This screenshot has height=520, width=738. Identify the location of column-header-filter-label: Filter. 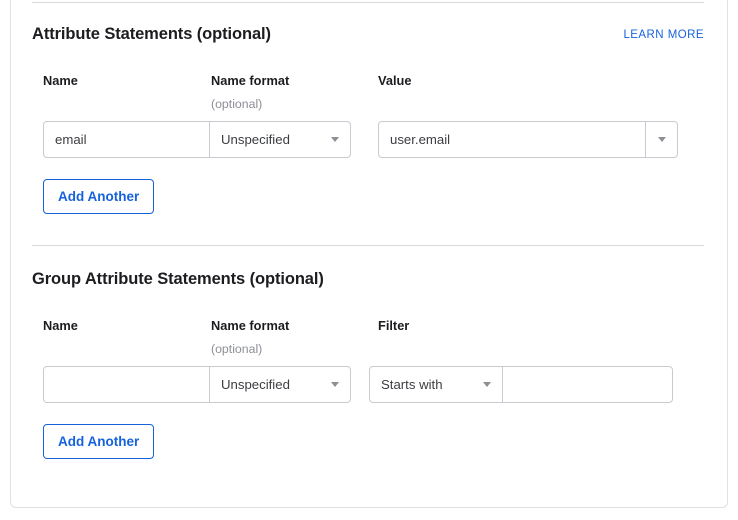
(394, 325).